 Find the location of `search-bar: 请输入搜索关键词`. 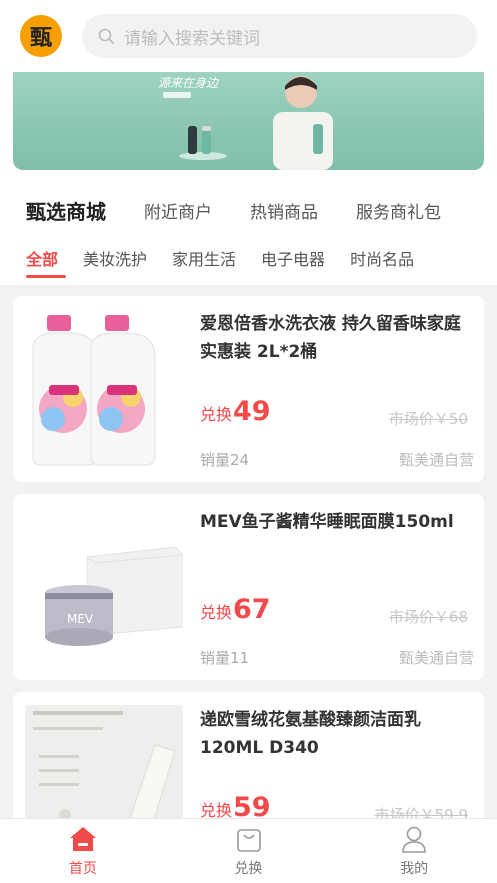

search-bar: 请输入搜索关键词 is located at coordinates (279, 36).